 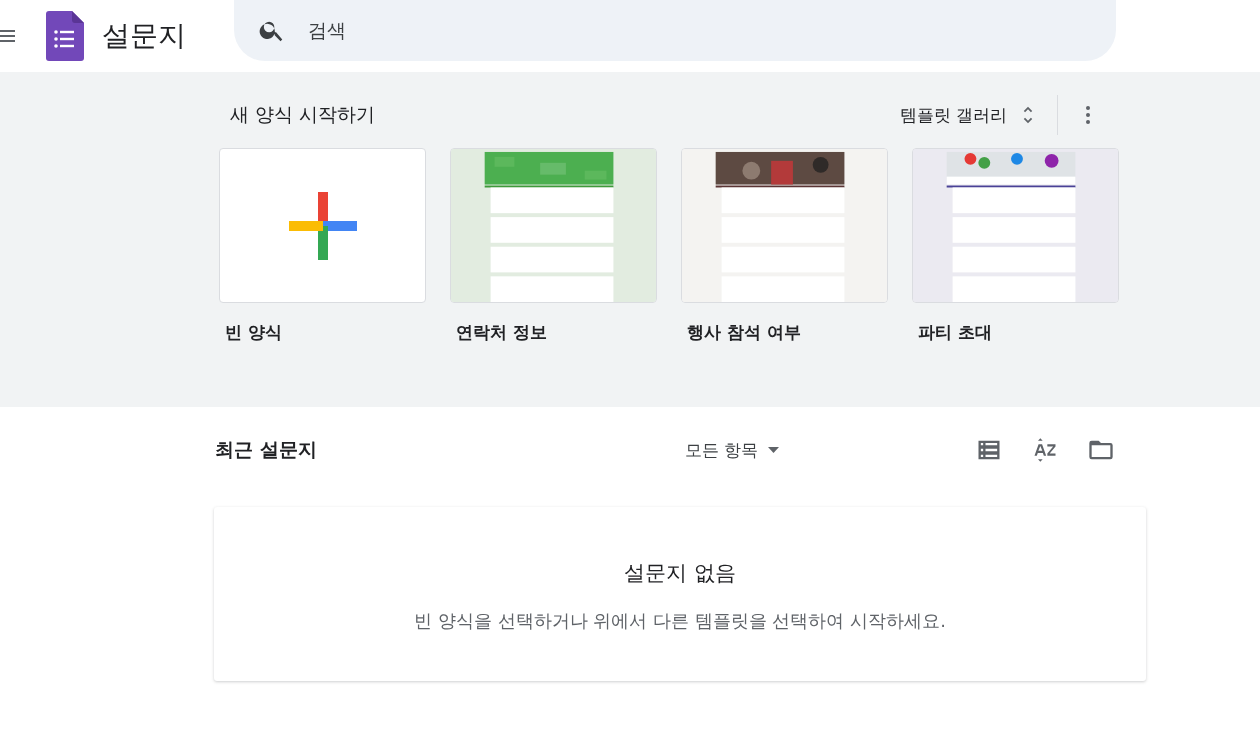 What do you see at coordinates (65, 36) in the screenshot?
I see `forms-logo-icon` at bounding box center [65, 36].